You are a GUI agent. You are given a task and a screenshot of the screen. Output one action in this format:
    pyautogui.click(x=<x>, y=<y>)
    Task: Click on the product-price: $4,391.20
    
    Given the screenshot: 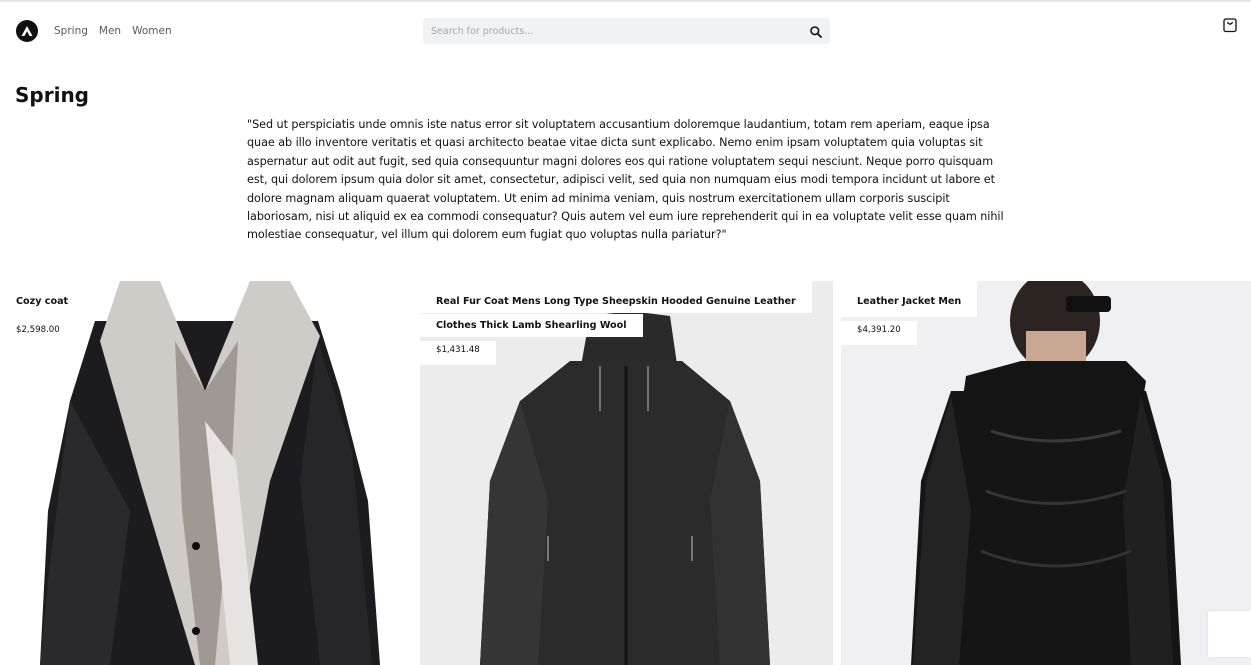 What is the action you would take?
    pyautogui.click(x=879, y=333)
    